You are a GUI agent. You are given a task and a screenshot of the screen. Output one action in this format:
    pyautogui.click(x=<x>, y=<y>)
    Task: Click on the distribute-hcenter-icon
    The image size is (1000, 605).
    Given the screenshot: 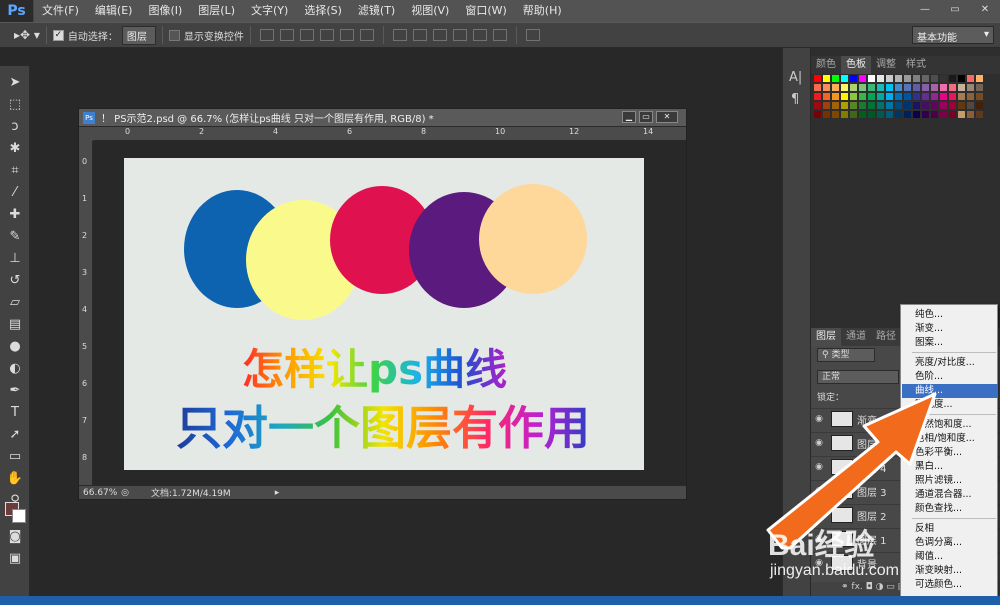 What is the action you would take?
    pyautogui.click(x=479, y=35)
    